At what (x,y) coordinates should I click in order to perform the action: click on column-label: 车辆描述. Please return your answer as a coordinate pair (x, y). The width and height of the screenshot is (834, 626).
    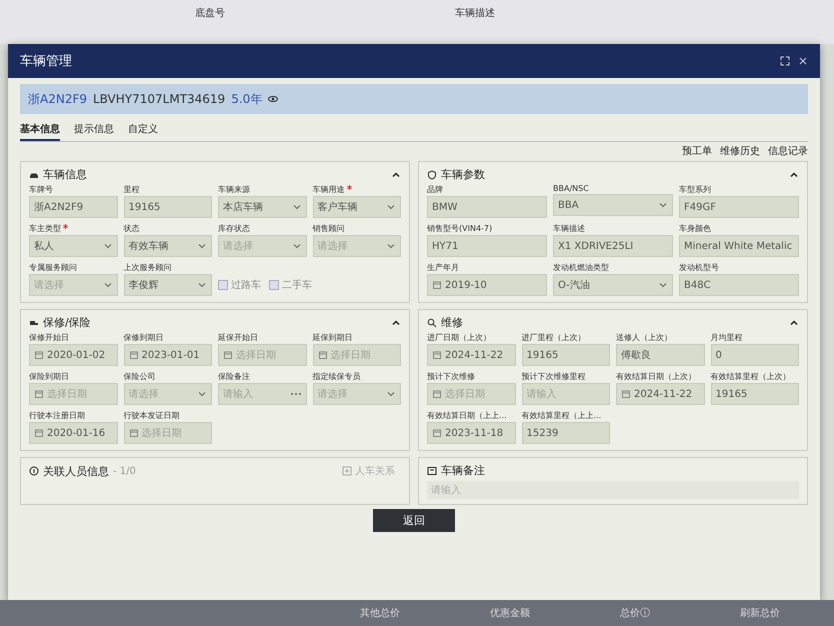
    Looking at the image, I should click on (475, 13).